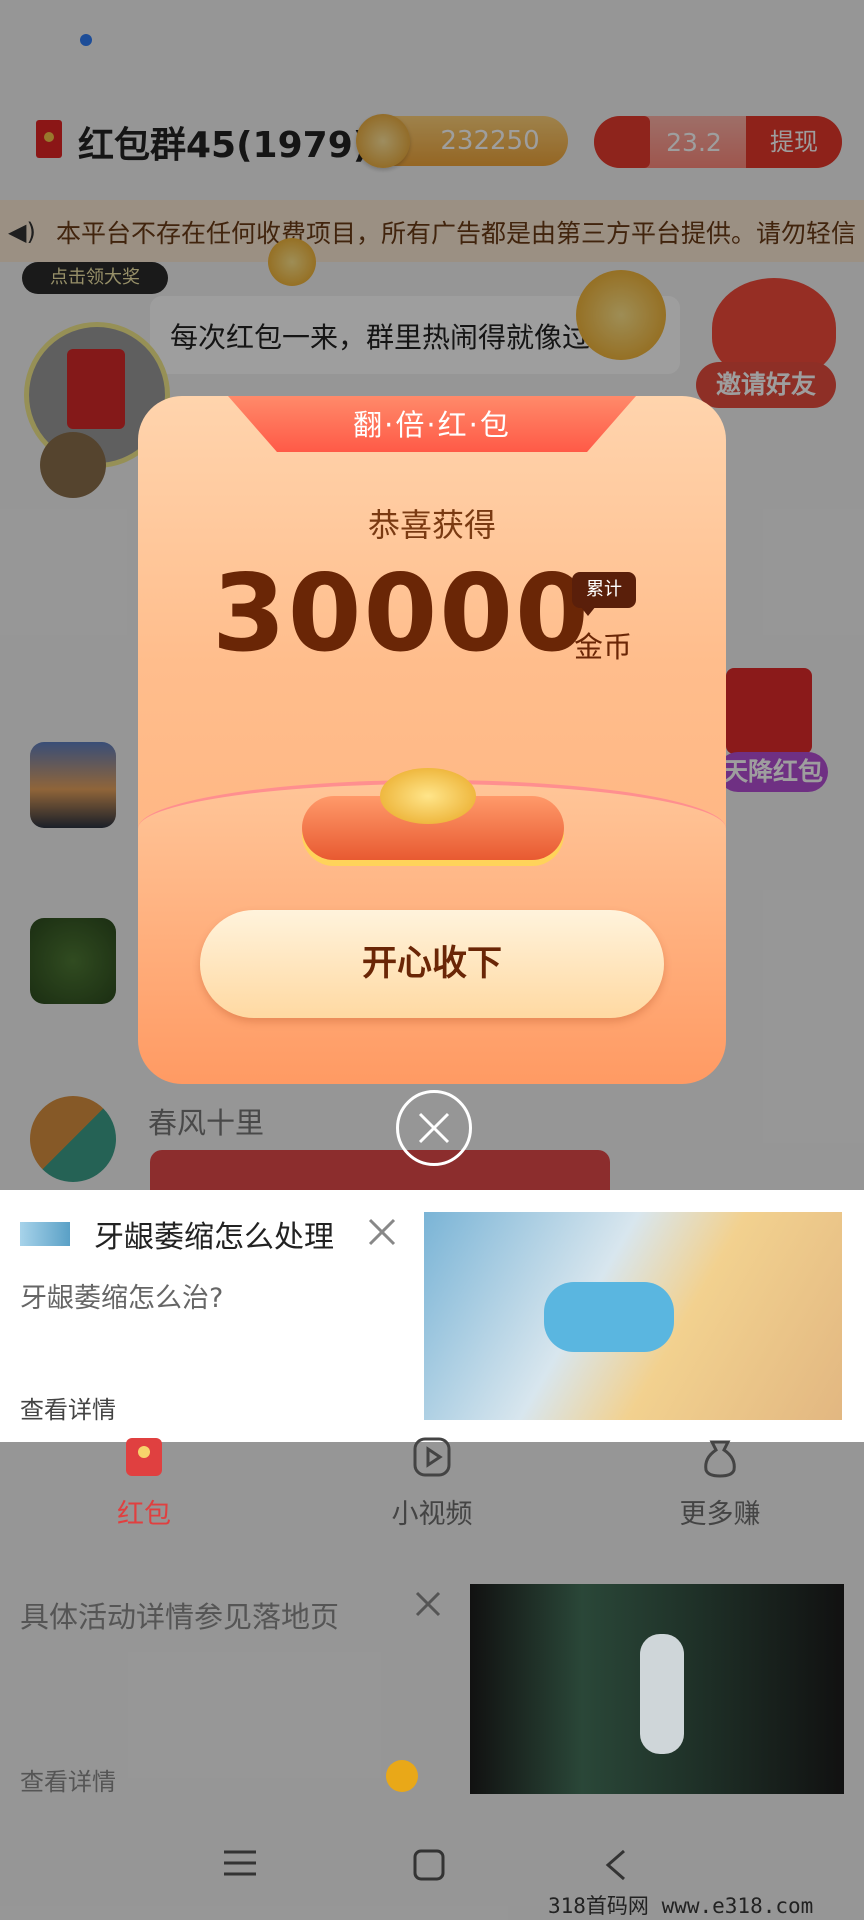 This screenshot has height=1920, width=864. What do you see at coordinates (720, 1483) in the screenshot?
I see `tab-earn-more: 更多赚` at bounding box center [720, 1483].